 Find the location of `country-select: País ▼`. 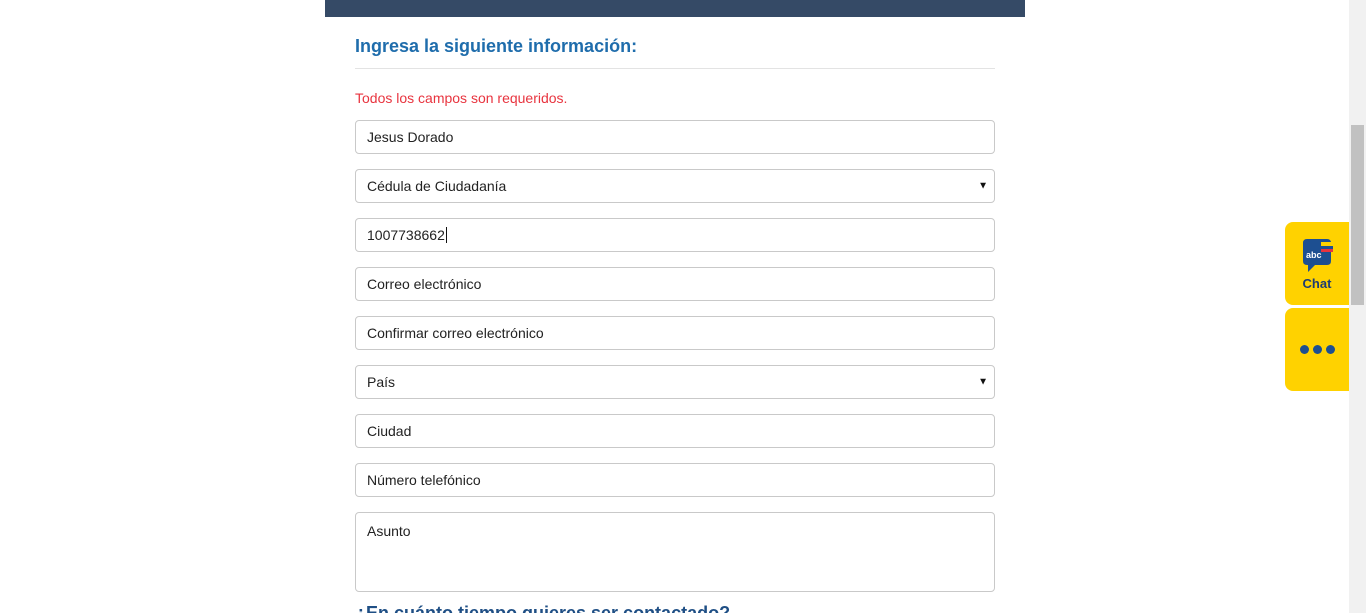

country-select: País ▼ is located at coordinates (675, 382).